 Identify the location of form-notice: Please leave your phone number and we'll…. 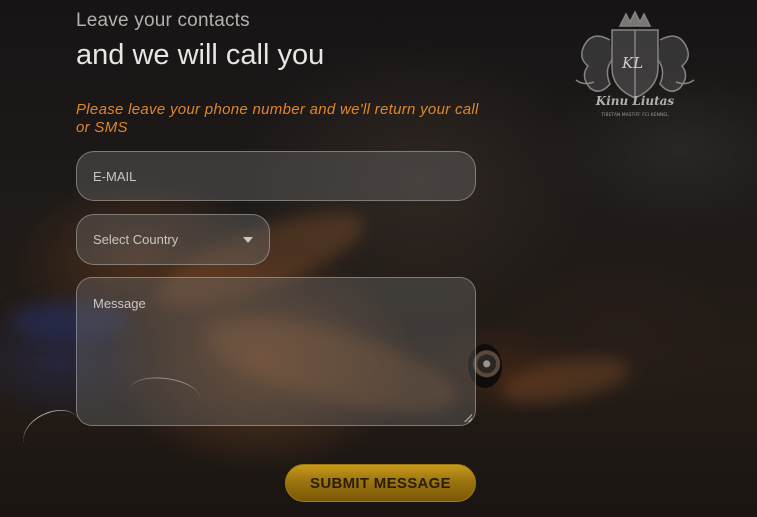
(277, 118).